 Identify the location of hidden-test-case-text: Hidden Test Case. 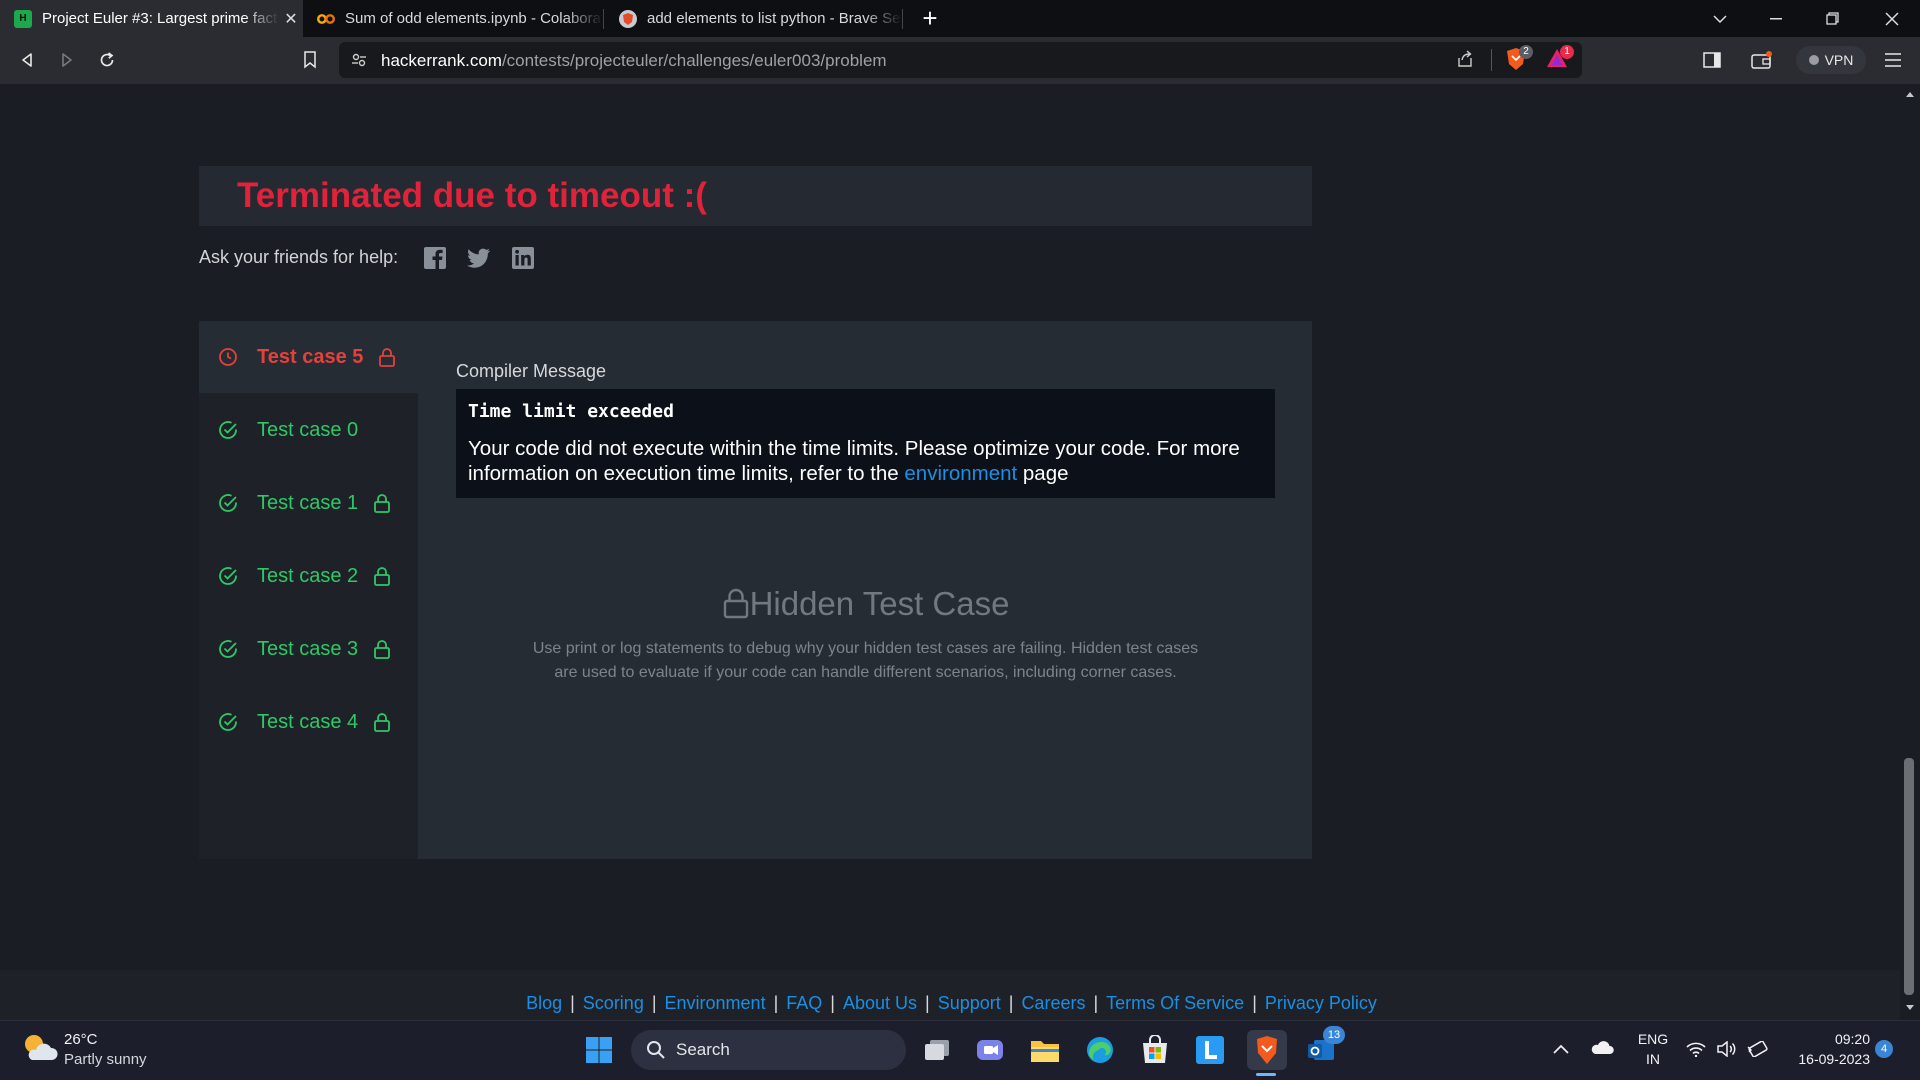
(879, 603).